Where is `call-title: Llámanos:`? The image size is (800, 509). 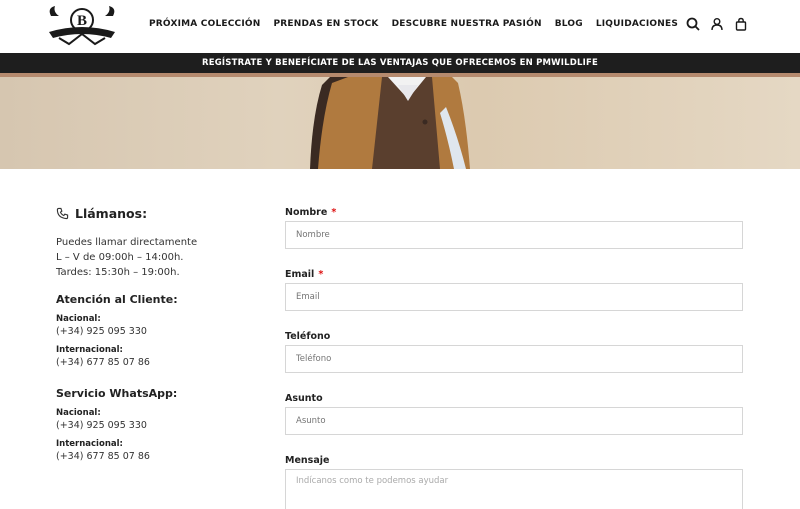 call-title: Llámanos: is located at coordinates (111, 213).